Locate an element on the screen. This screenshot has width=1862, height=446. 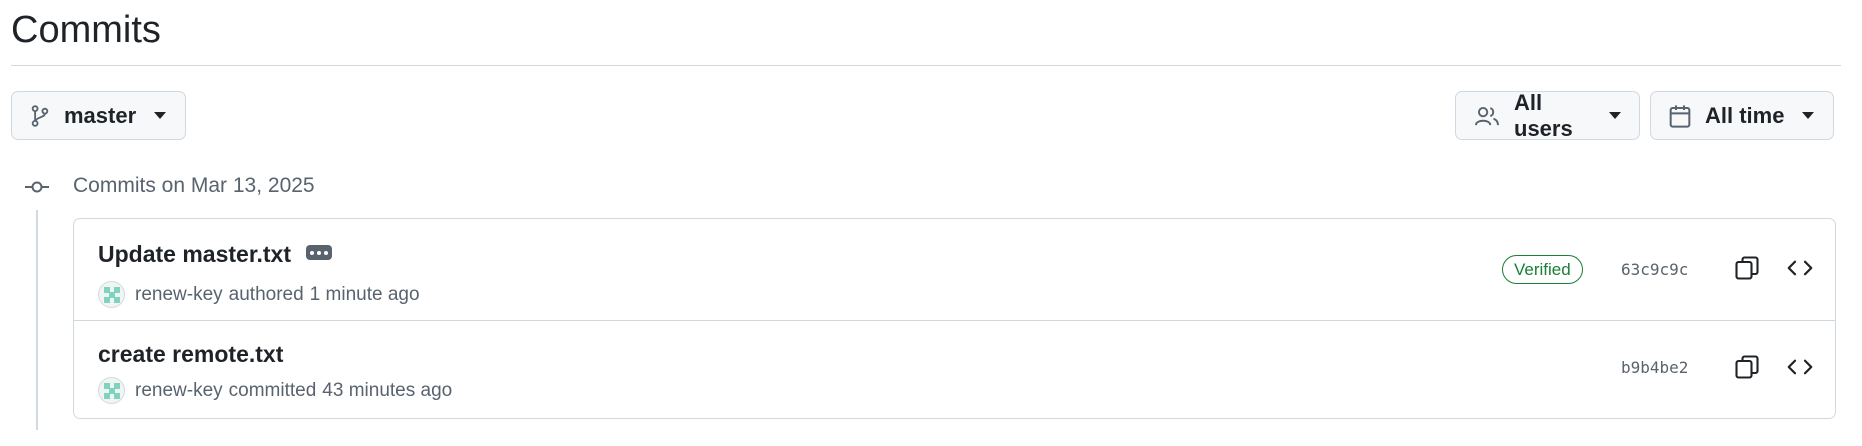
commit-action: committed is located at coordinates (272, 390).